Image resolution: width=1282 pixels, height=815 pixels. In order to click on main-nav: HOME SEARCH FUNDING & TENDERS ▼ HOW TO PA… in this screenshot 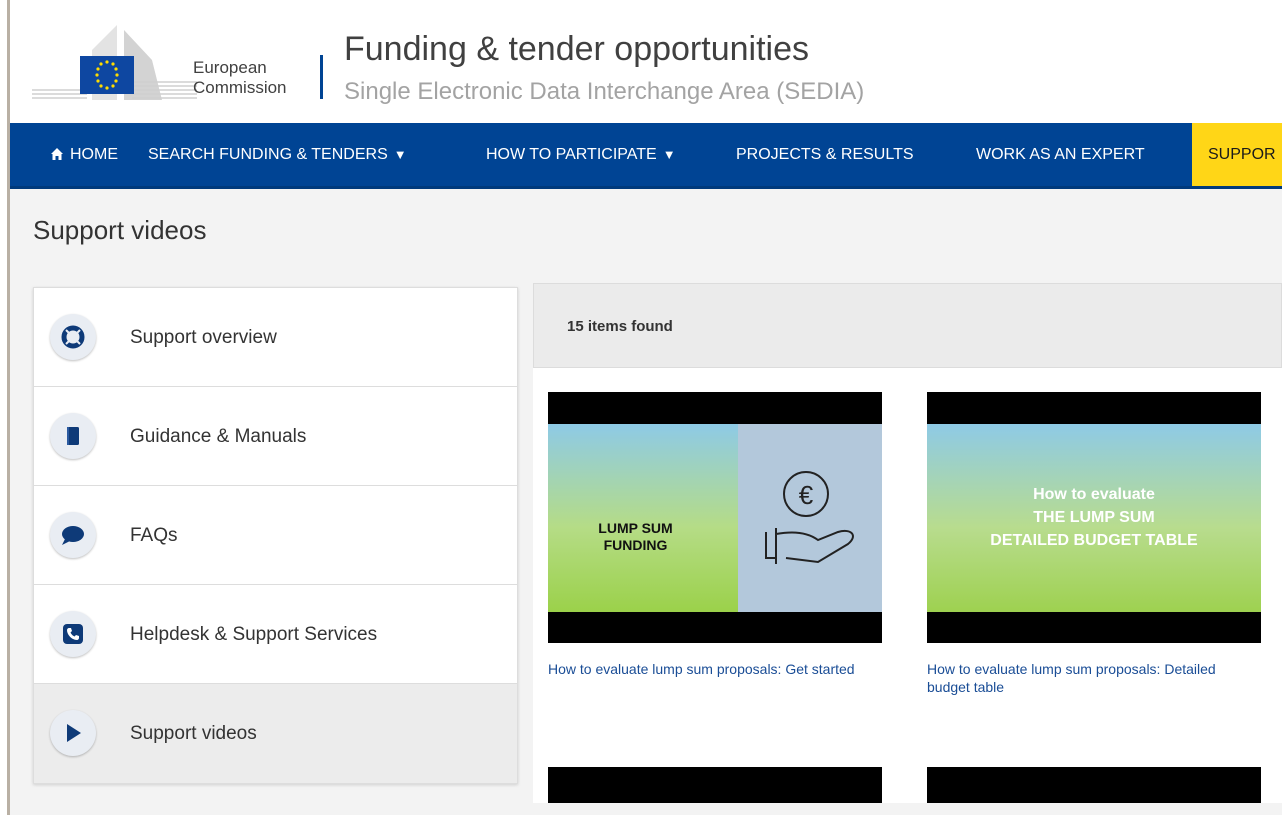, I will do `click(646, 156)`.